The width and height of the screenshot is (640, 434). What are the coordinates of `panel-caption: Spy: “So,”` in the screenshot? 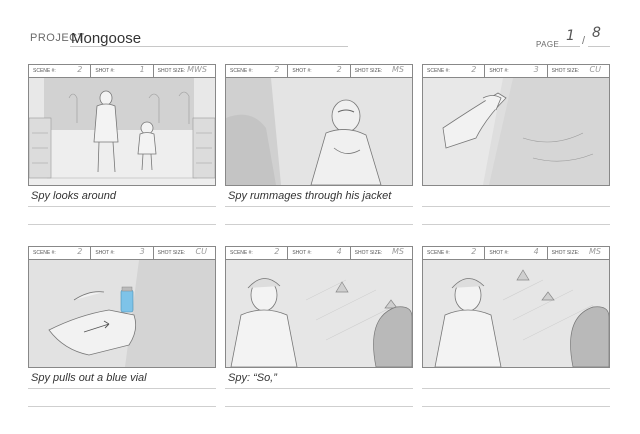 It's located at (252, 378).